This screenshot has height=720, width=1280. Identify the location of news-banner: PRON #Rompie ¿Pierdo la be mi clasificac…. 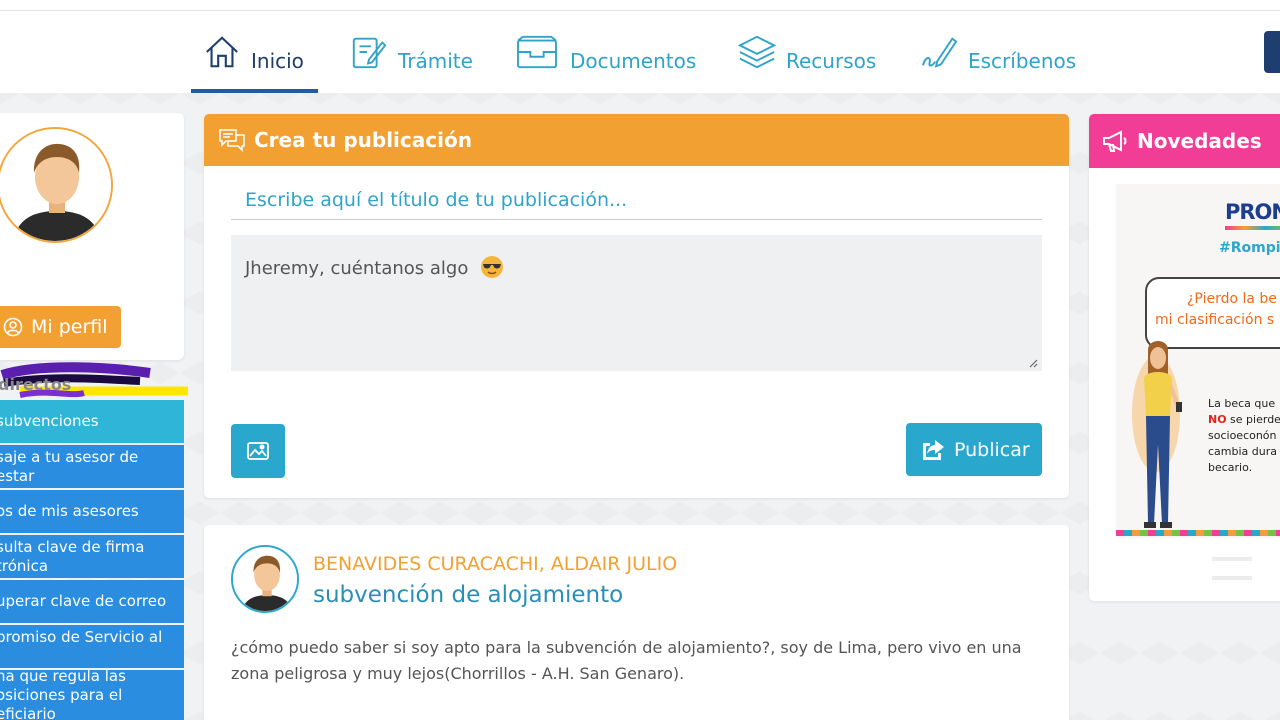
(1198, 361).